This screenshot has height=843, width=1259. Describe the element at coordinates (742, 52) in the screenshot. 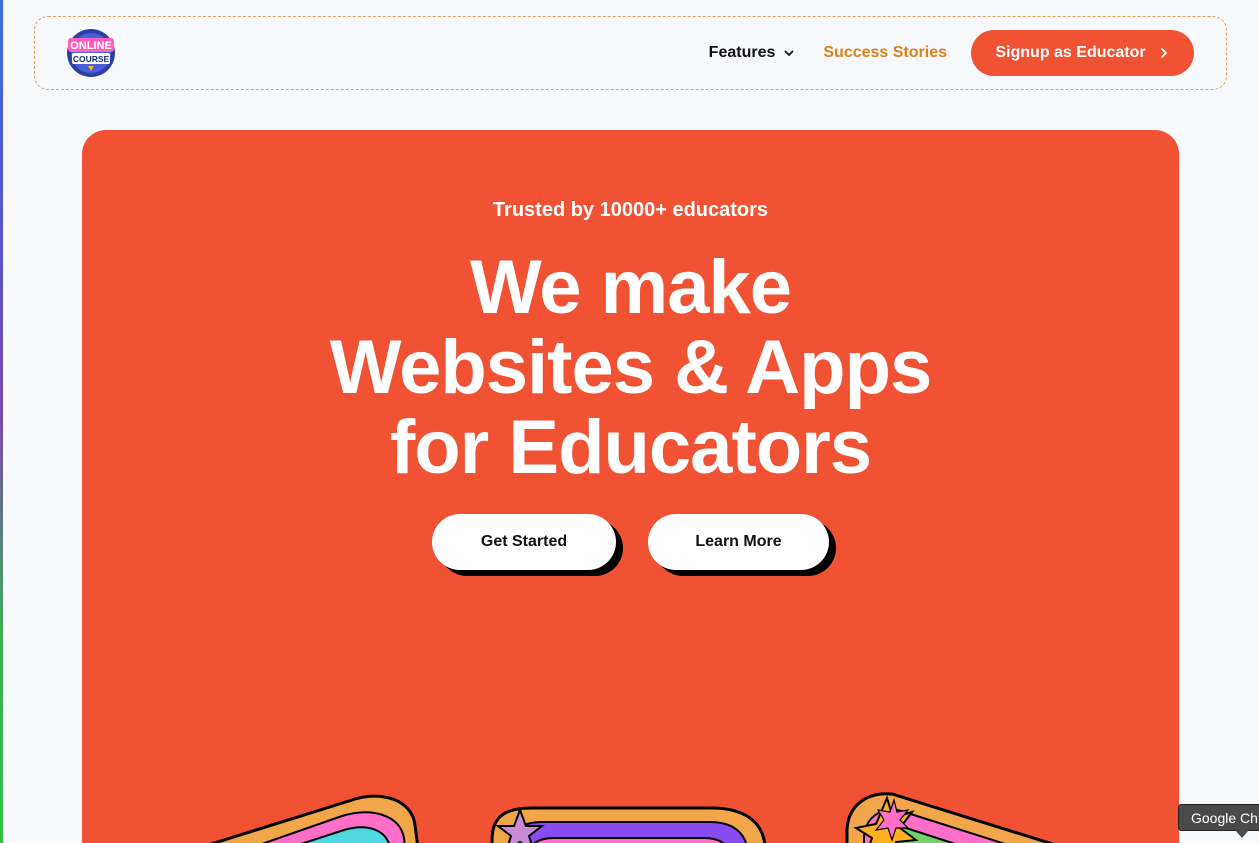

I see `nav-features-label: Features` at that location.